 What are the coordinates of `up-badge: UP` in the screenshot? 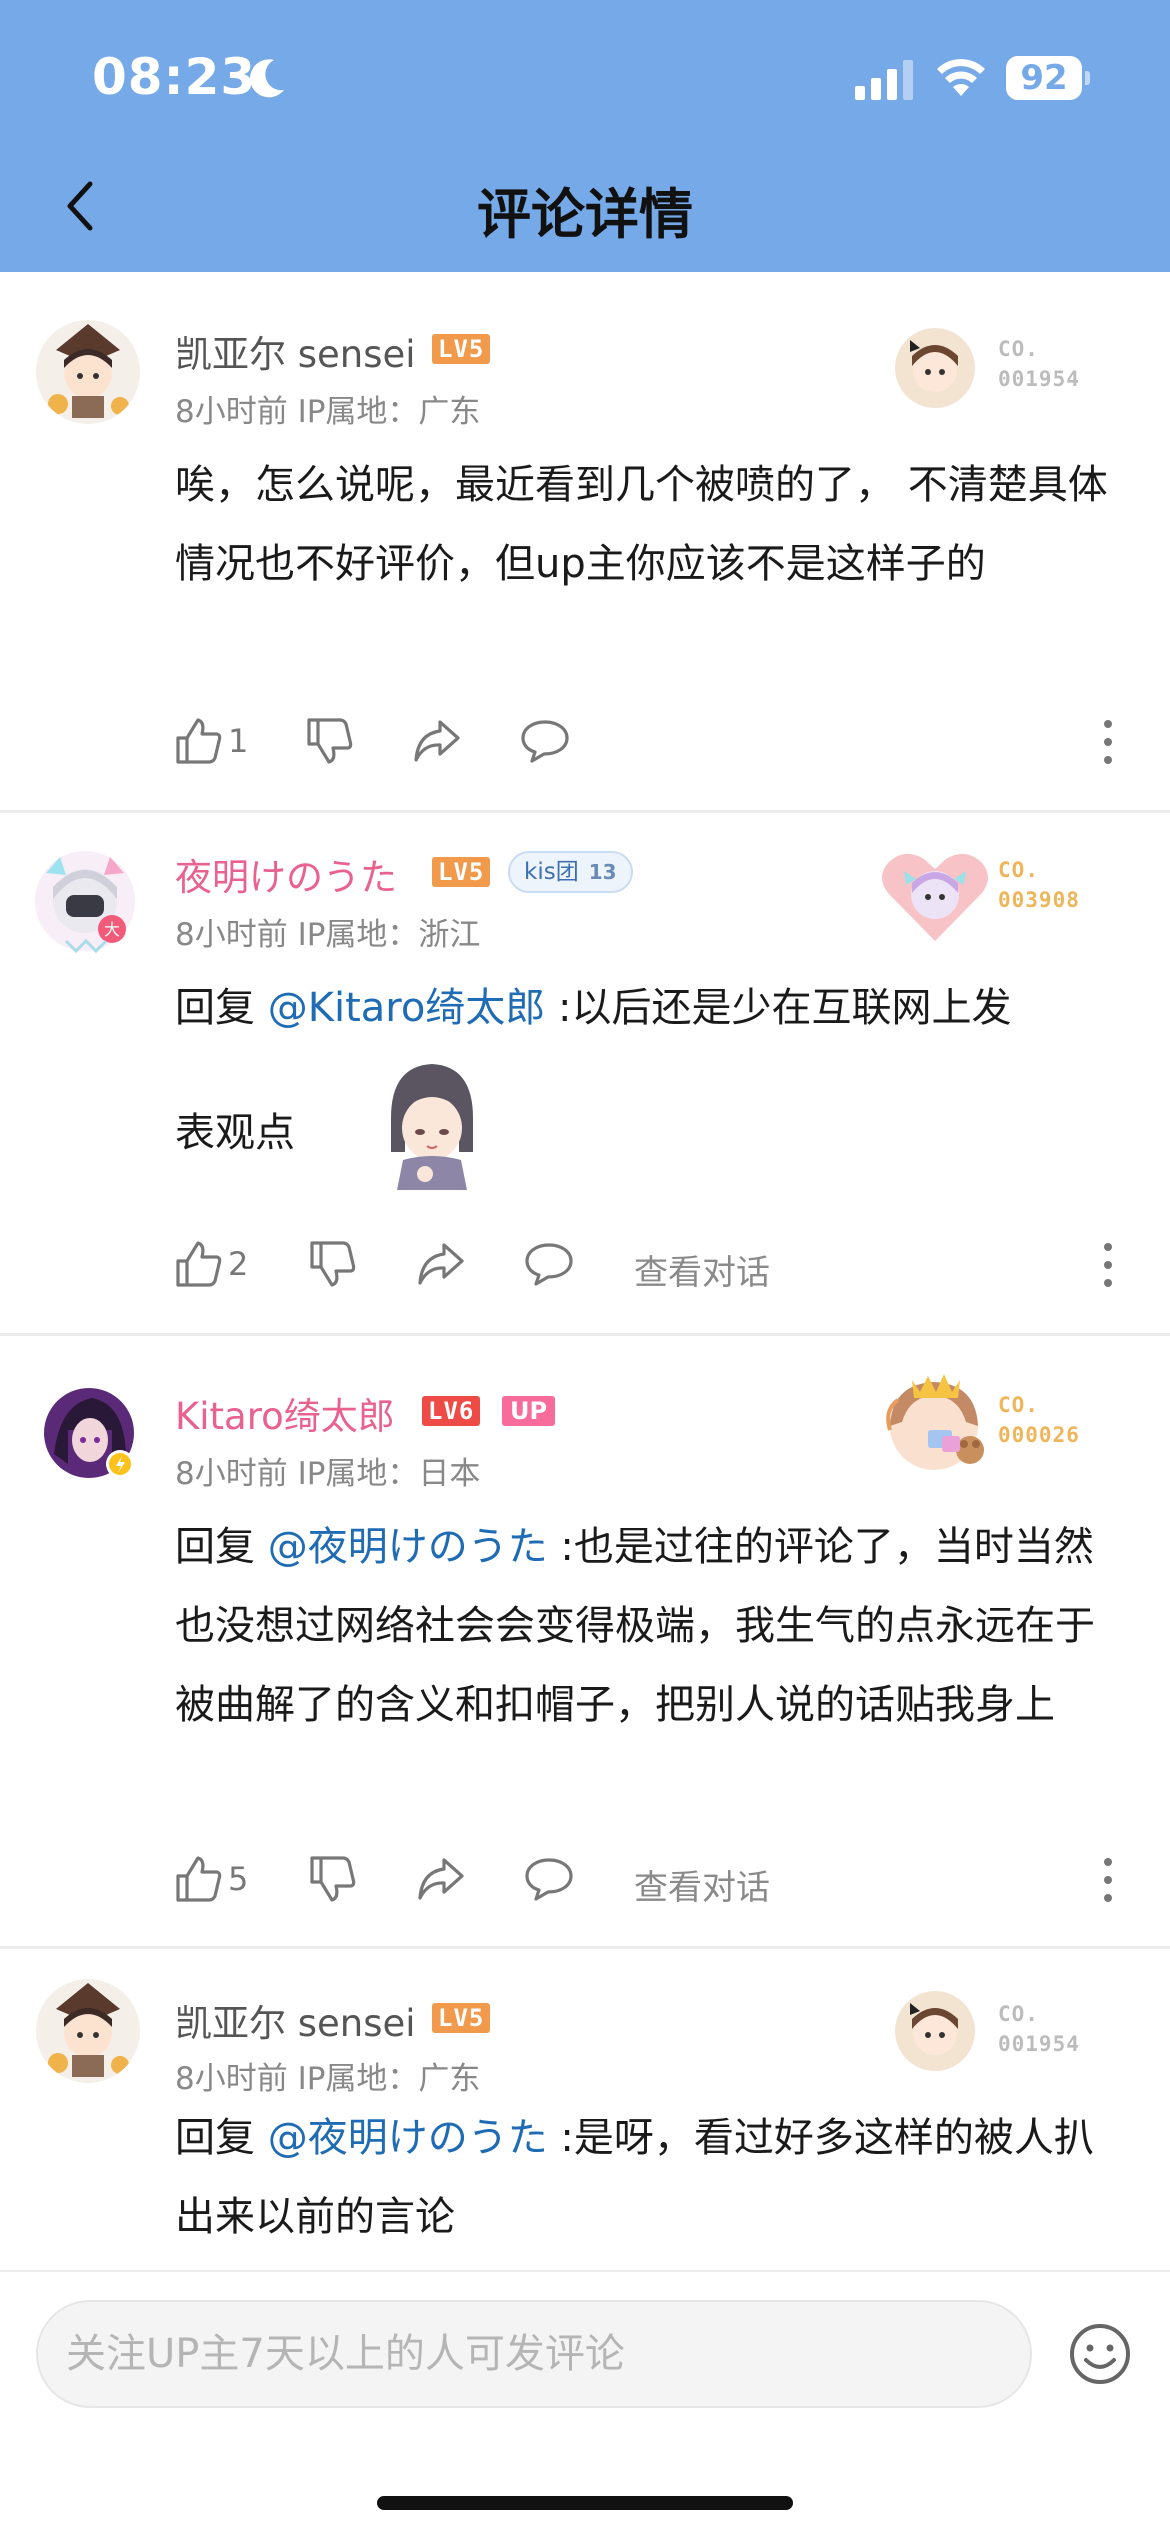 It's located at (529, 1411).